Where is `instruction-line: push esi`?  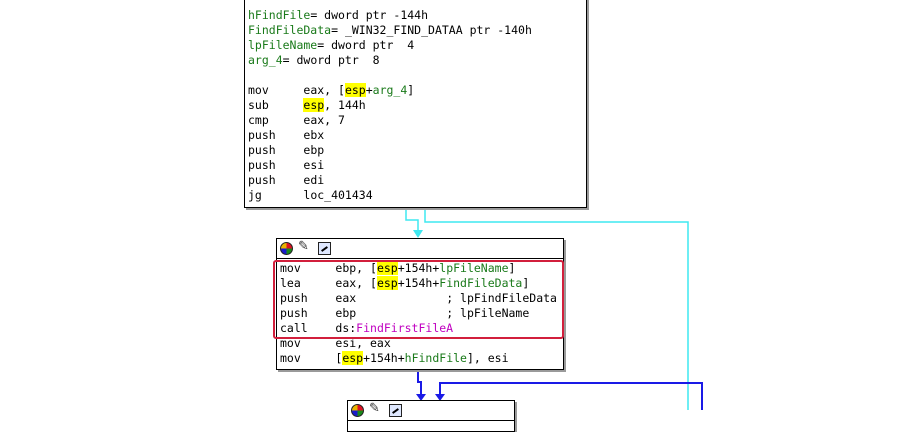 instruction-line: push esi is located at coordinates (390, 165).